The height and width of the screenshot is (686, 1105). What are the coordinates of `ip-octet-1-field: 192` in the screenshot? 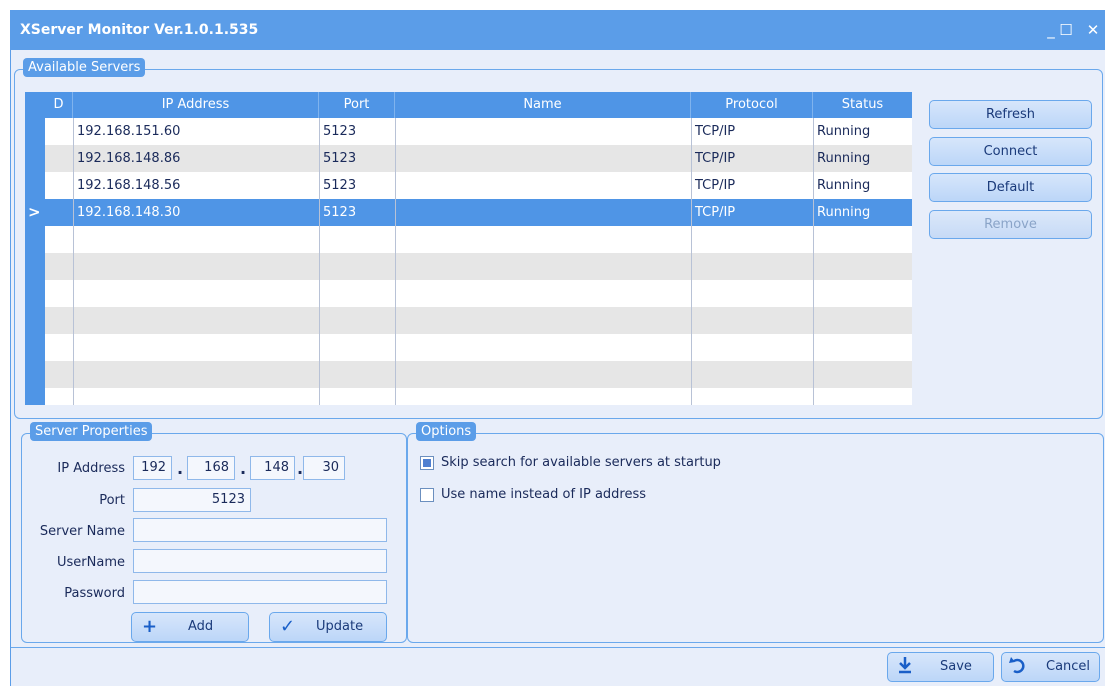 It's located at (152, 468).